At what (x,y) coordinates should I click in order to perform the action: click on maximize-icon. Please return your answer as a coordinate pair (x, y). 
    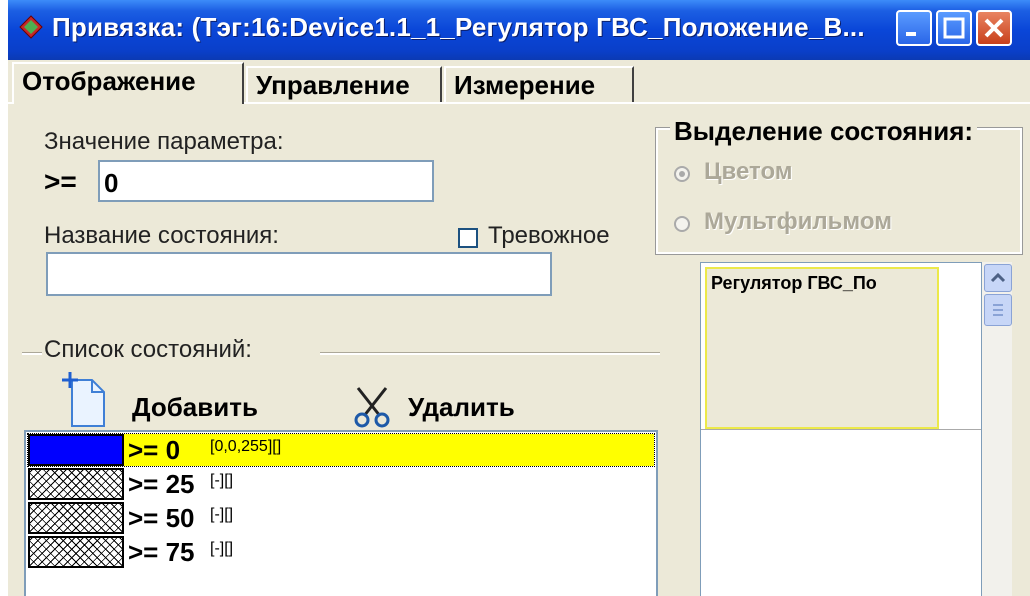
    Looking at the image, I should click on (954, 28).